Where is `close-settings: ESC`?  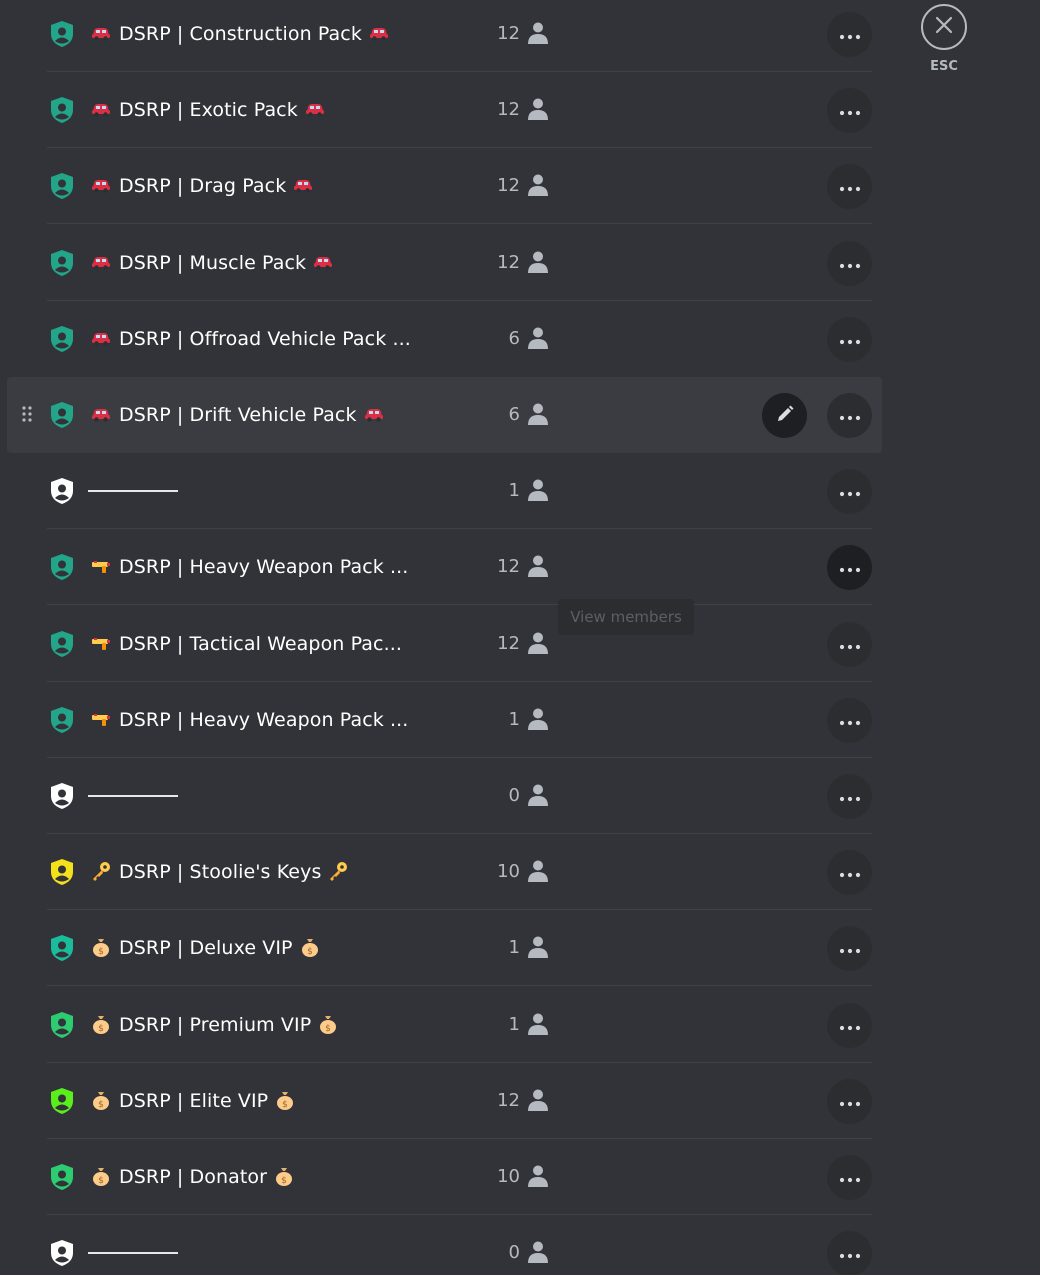
close-settings: ESC is located at coordinates (945, 42).